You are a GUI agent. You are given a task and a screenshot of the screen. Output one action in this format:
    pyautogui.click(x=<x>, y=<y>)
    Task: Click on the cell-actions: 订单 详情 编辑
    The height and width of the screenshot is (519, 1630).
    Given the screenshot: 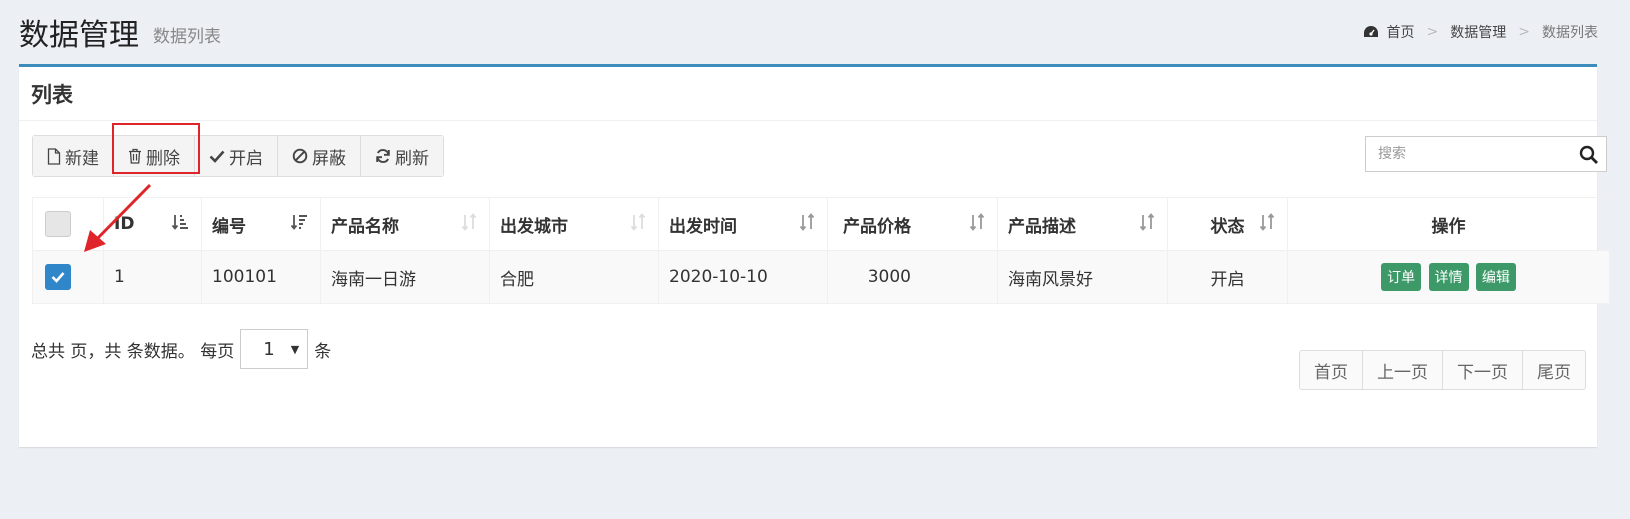 What is the action you would take?
    pyautogui.click(x=1448, y=277)
    